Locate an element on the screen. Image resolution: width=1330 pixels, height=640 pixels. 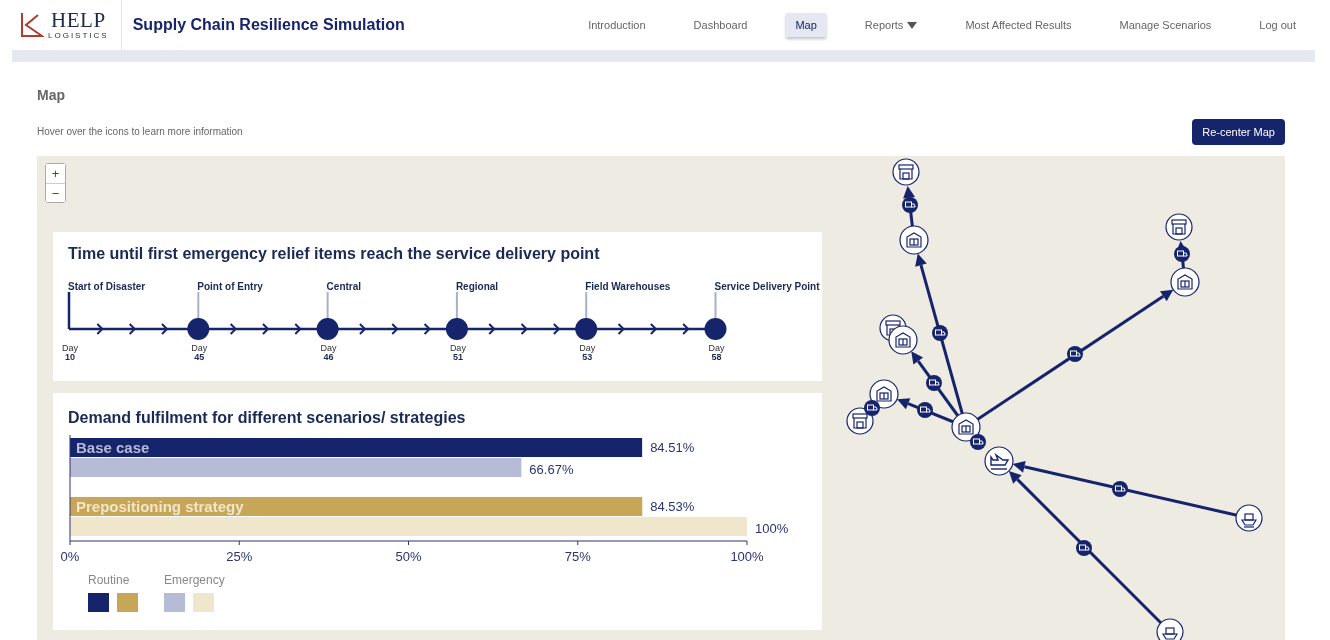
stop-label: Central is located at coordinates (344, 286).